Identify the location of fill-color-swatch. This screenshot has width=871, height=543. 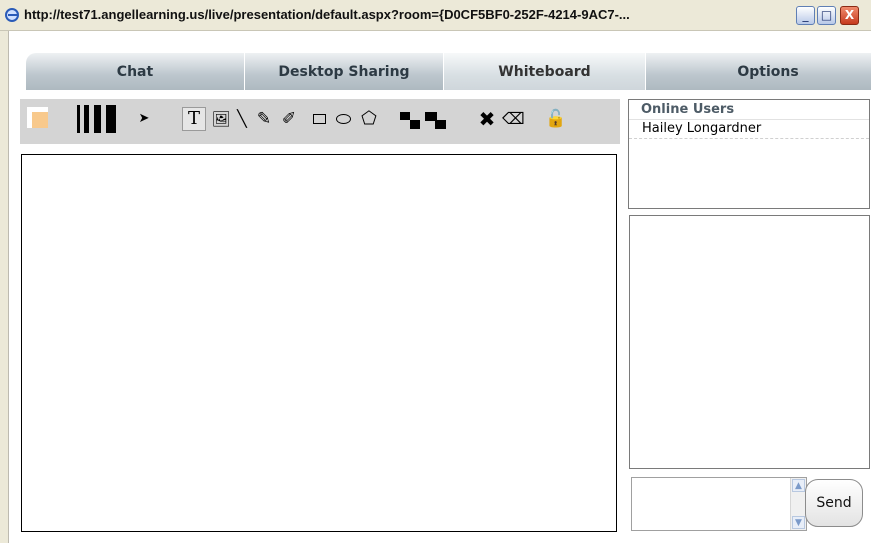
(37, 117).